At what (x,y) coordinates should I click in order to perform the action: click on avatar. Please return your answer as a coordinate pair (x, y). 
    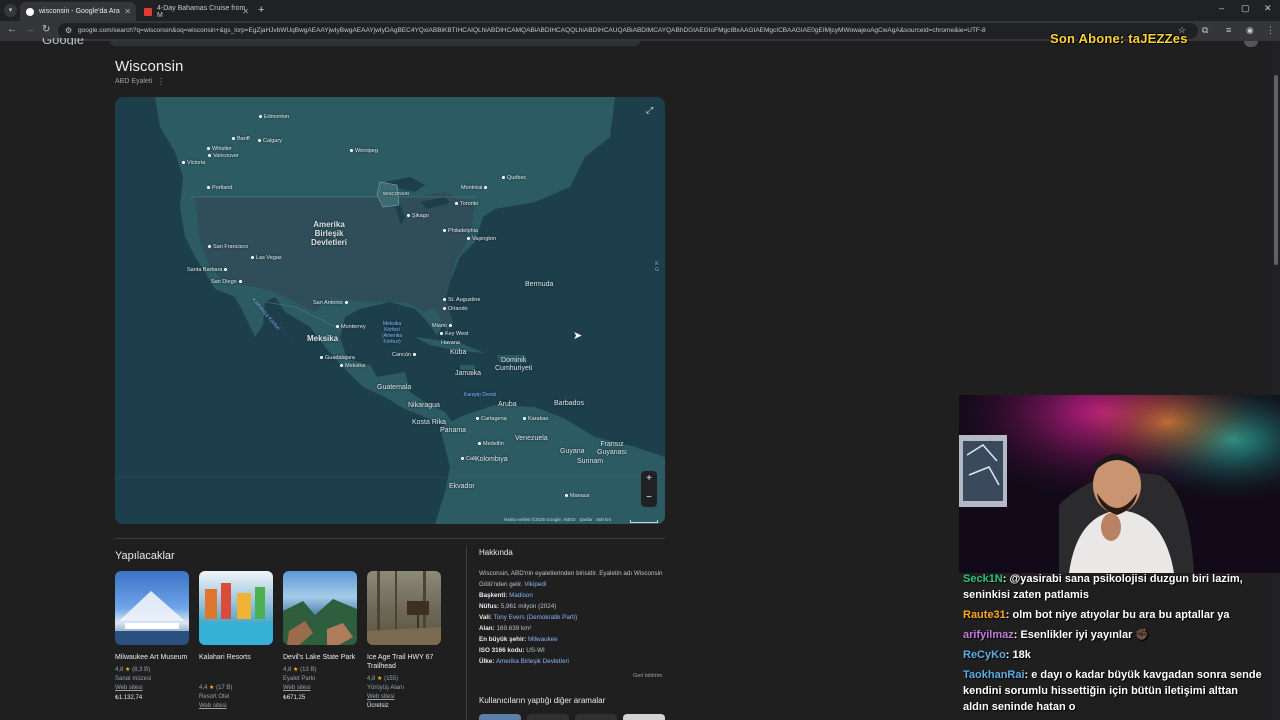
    Looking at the image, I should click on (1251, 44).